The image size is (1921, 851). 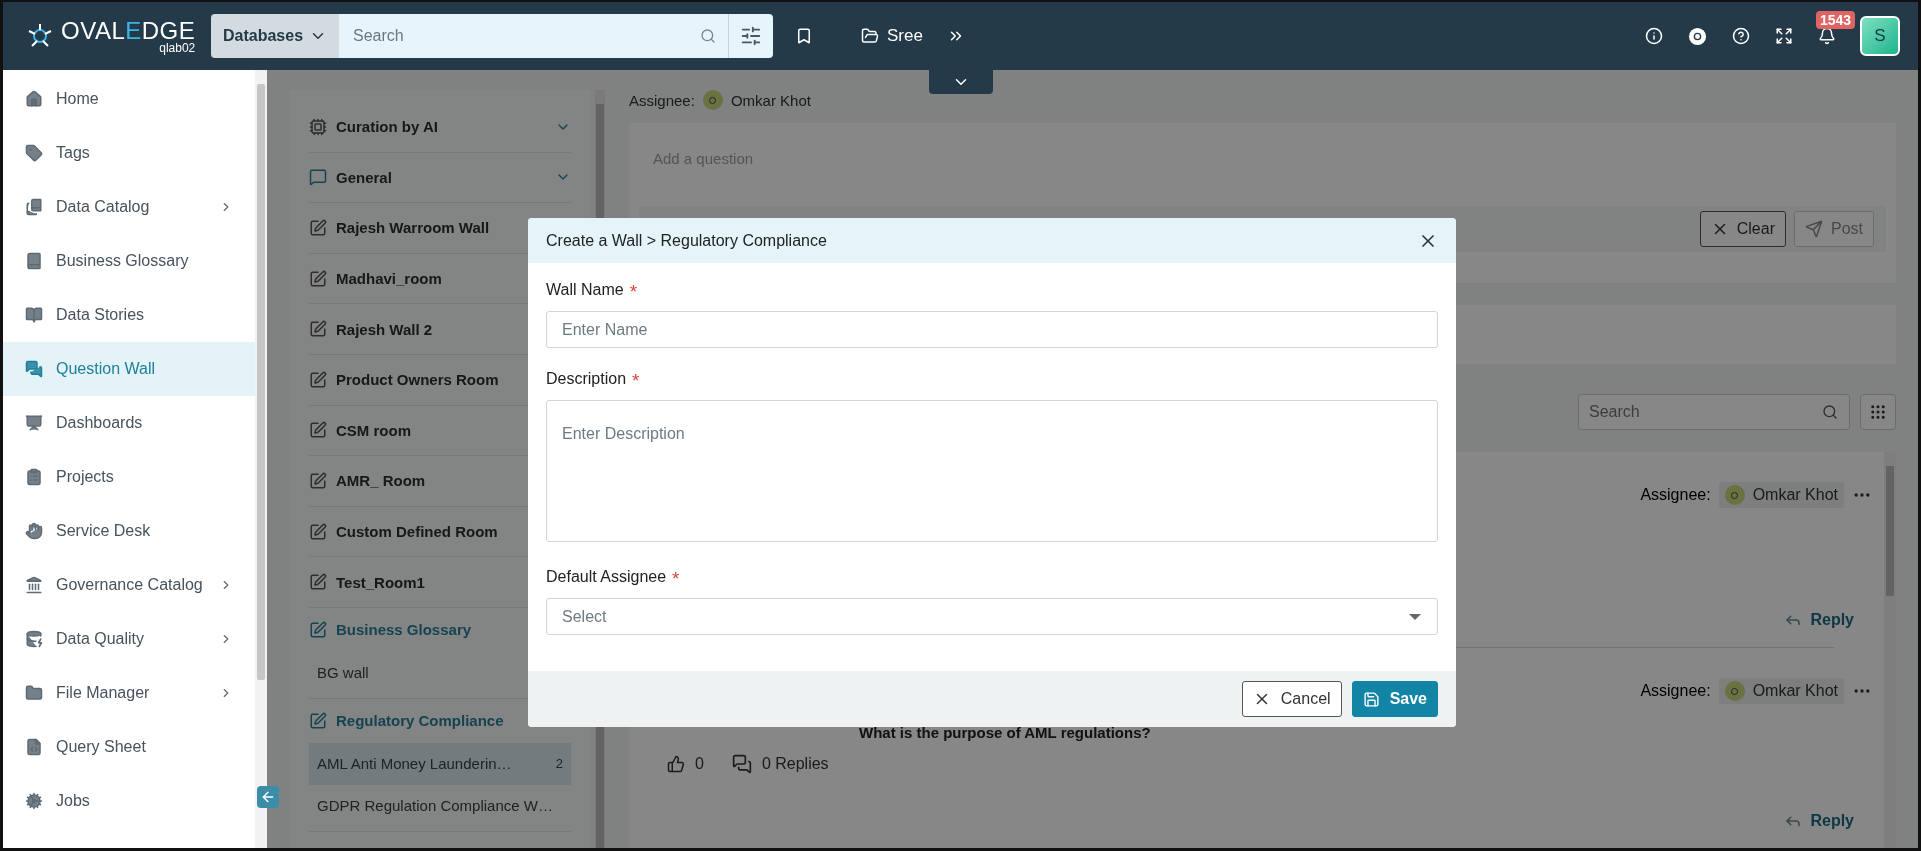 I want to click on wall-room: Rajesh Wall 2, so click(x=371, y=329).